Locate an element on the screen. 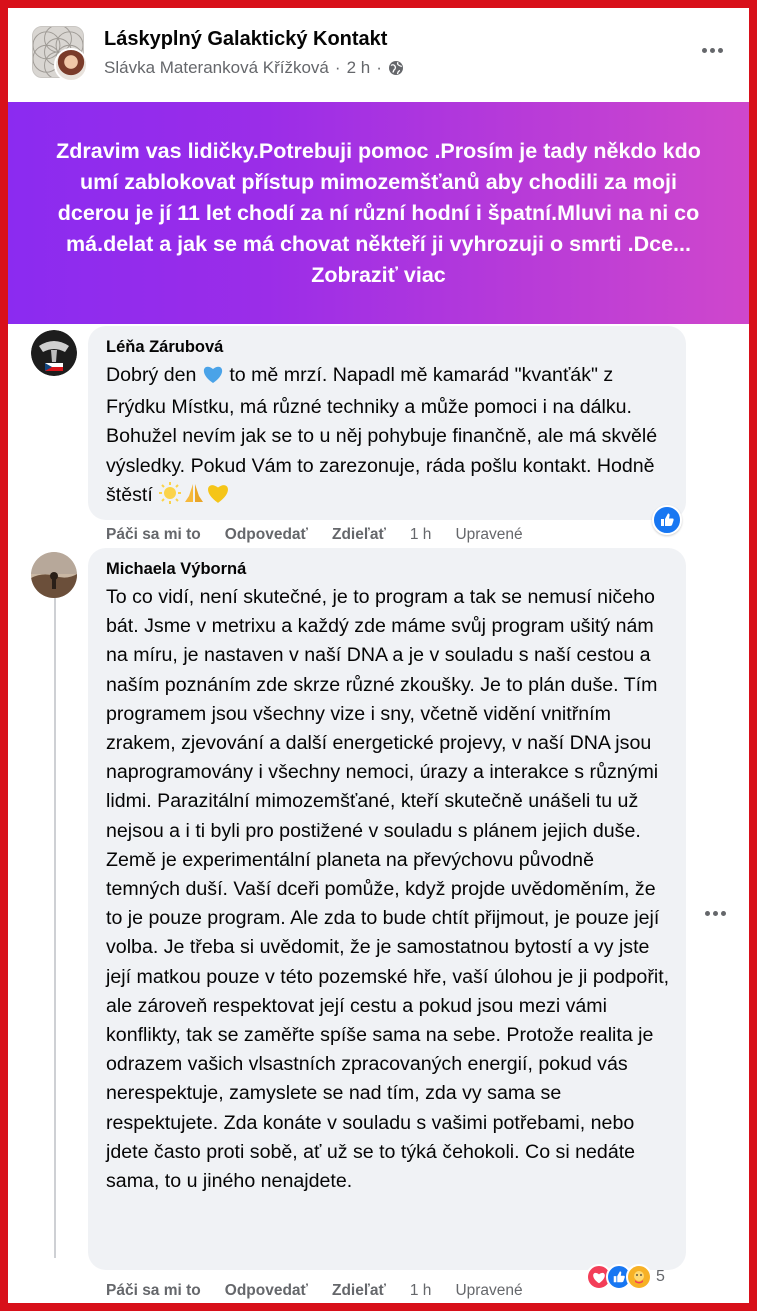 The height and width of the screenshot is (1311, 757). comment-text-start: Dobrý den is located at coordinates (151, 375).